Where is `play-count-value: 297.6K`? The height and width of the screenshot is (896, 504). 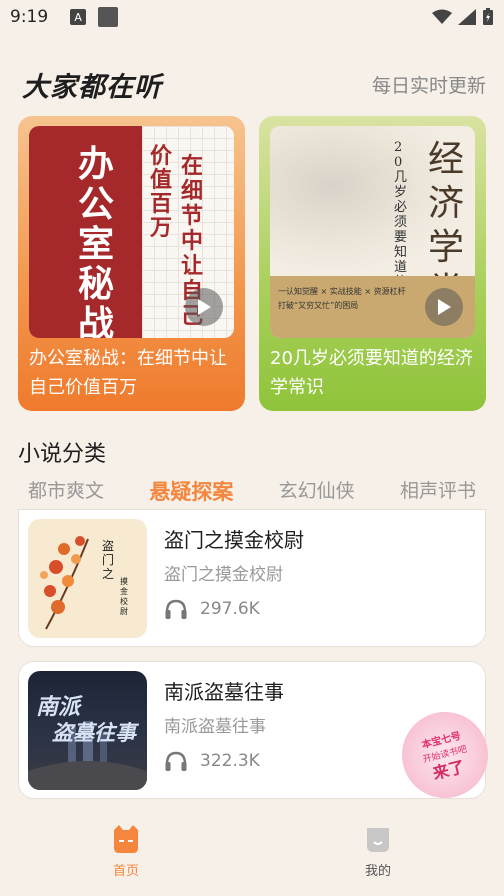 play-count-value: 297.6K is located at coordinates (230, 609).